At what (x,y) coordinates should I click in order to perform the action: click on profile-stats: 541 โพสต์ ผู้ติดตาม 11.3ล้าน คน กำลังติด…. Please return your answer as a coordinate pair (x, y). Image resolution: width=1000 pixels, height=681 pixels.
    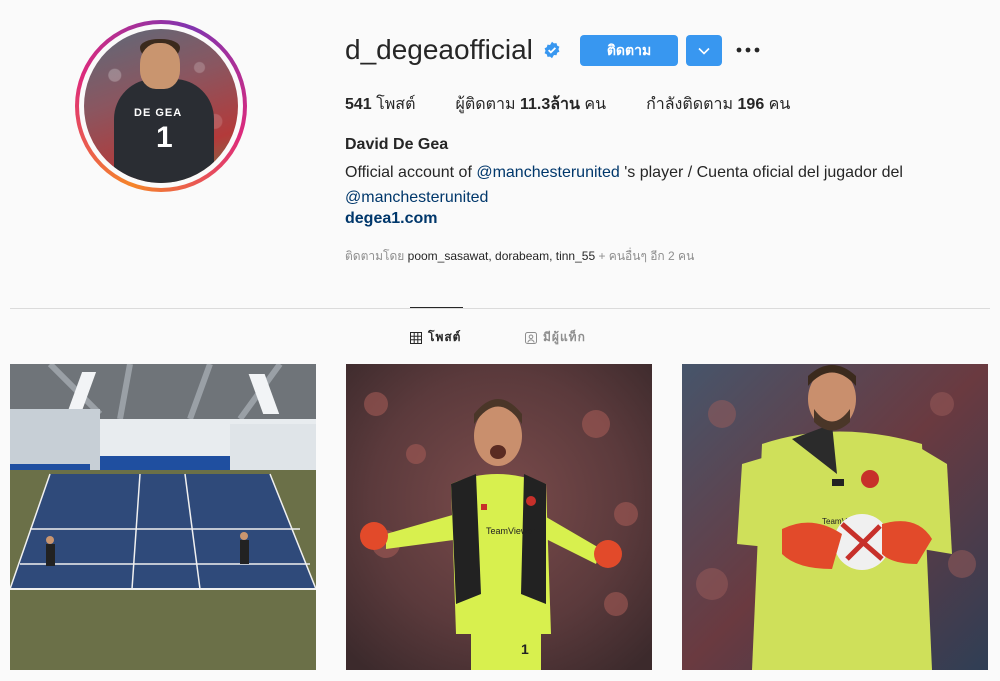
    Looking at the image, I should click on (587, 104).